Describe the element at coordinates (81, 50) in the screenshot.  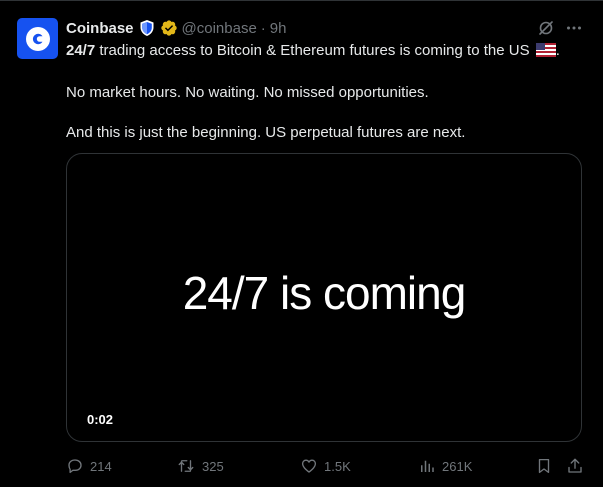
I see `tweet-text-bold: 24/7` at that location.